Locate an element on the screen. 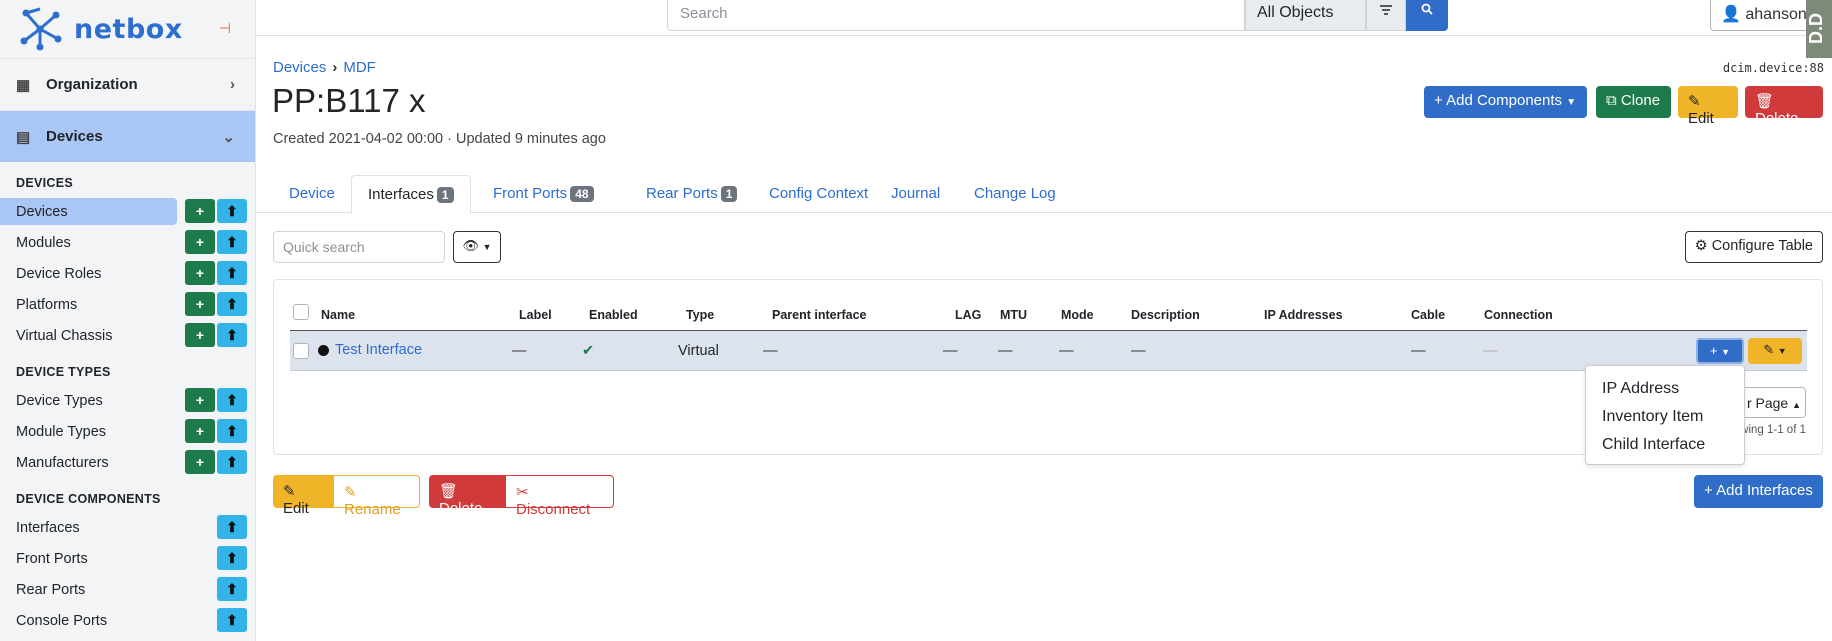  brand: netbox ⊣ is located at coordinates (127, 29).